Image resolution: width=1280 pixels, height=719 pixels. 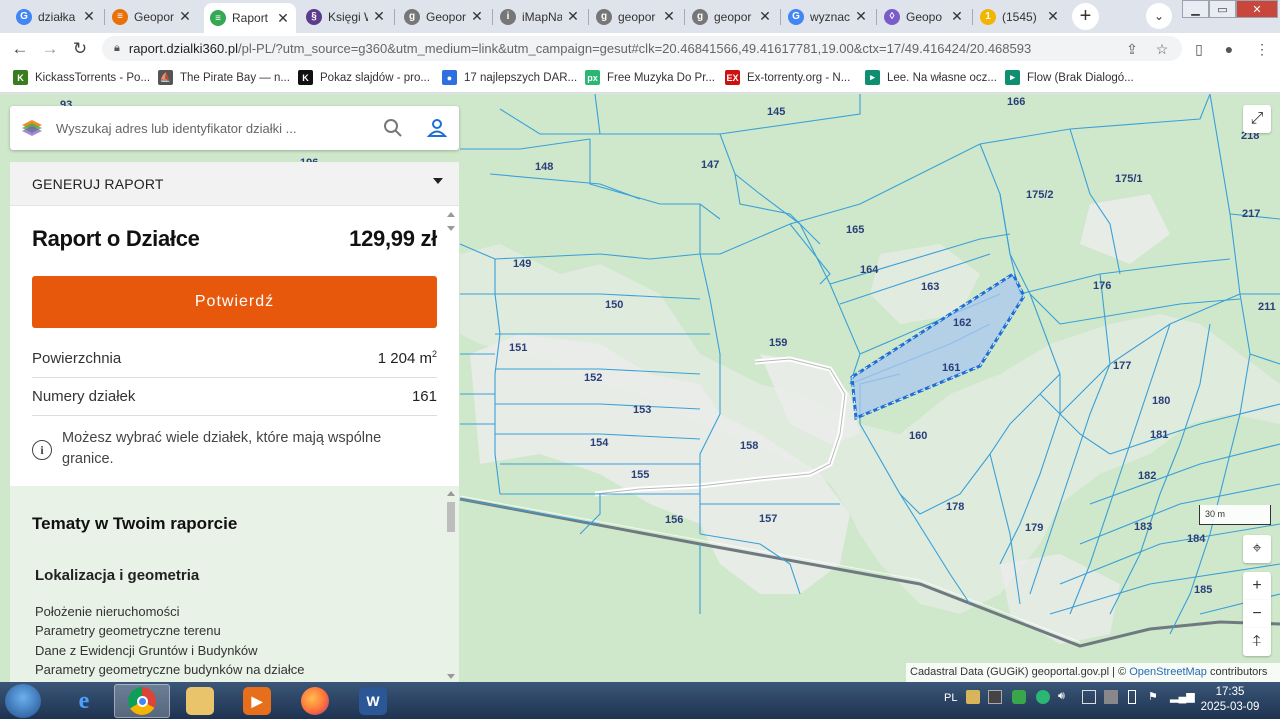 I want to click on parcel-number-label: 151, so click(x=518, y=348).